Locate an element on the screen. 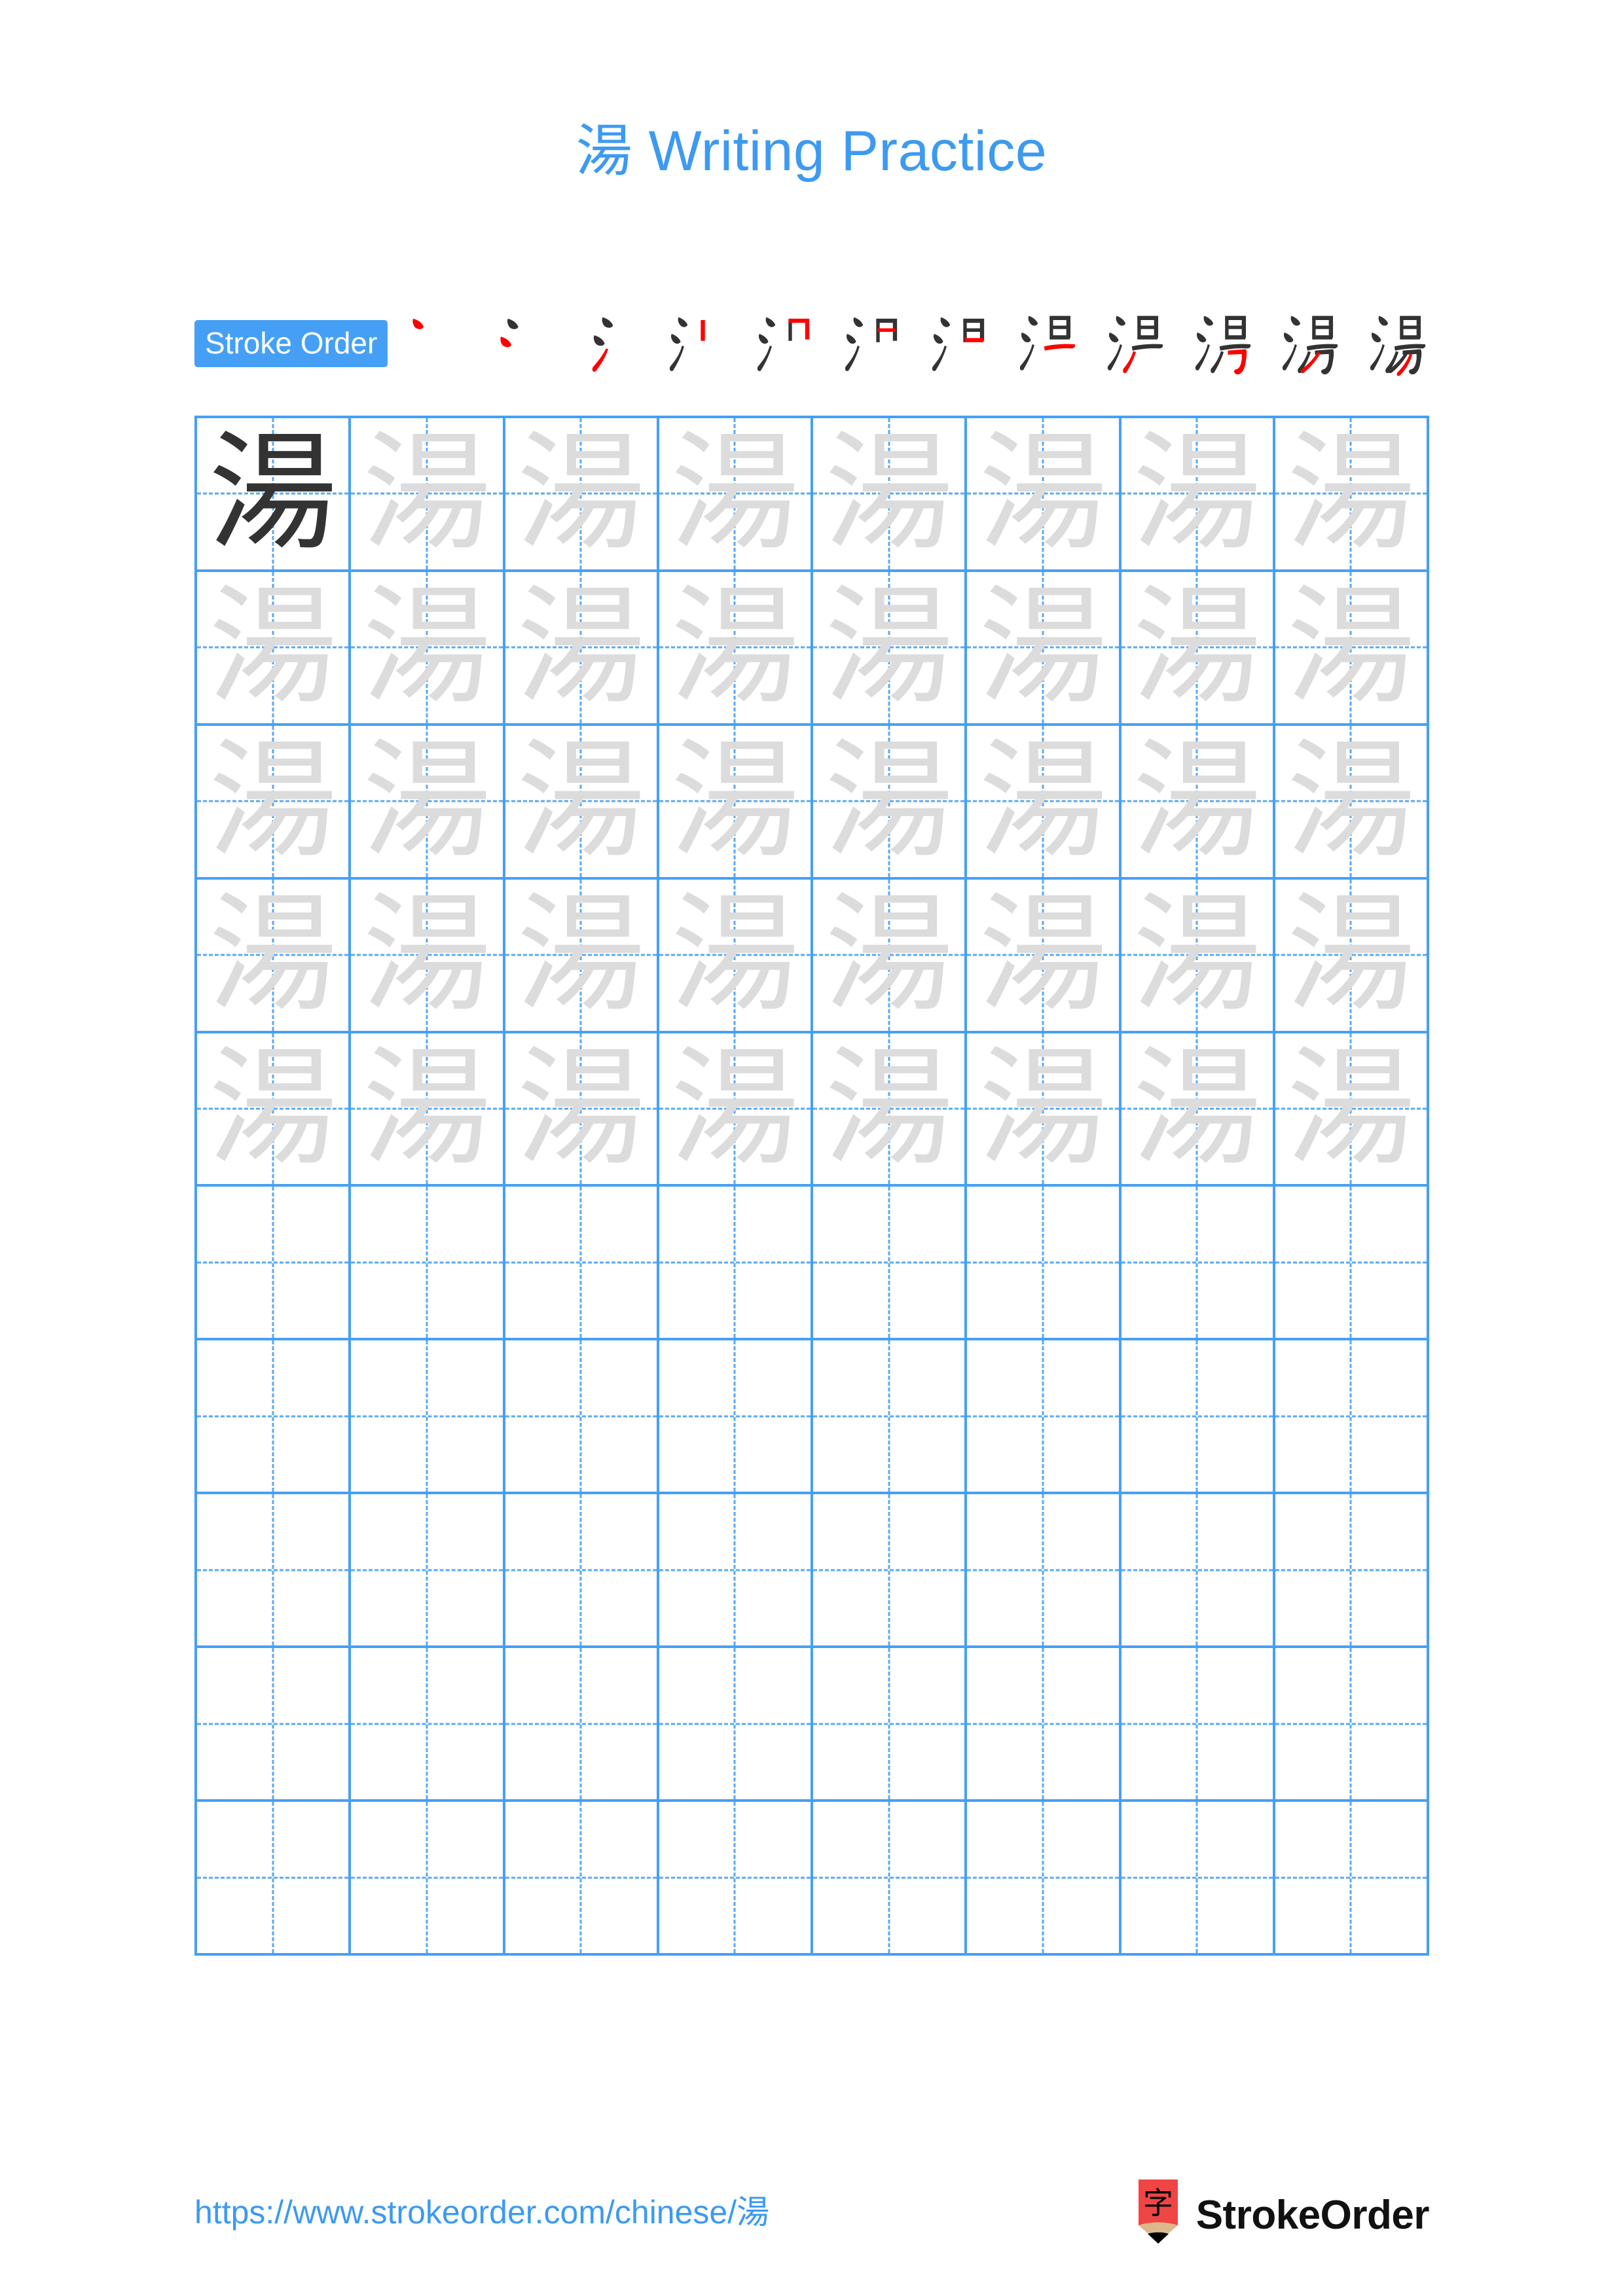  practice-cell-r4-c6: 湯 is located at coordinates (1044, 956).